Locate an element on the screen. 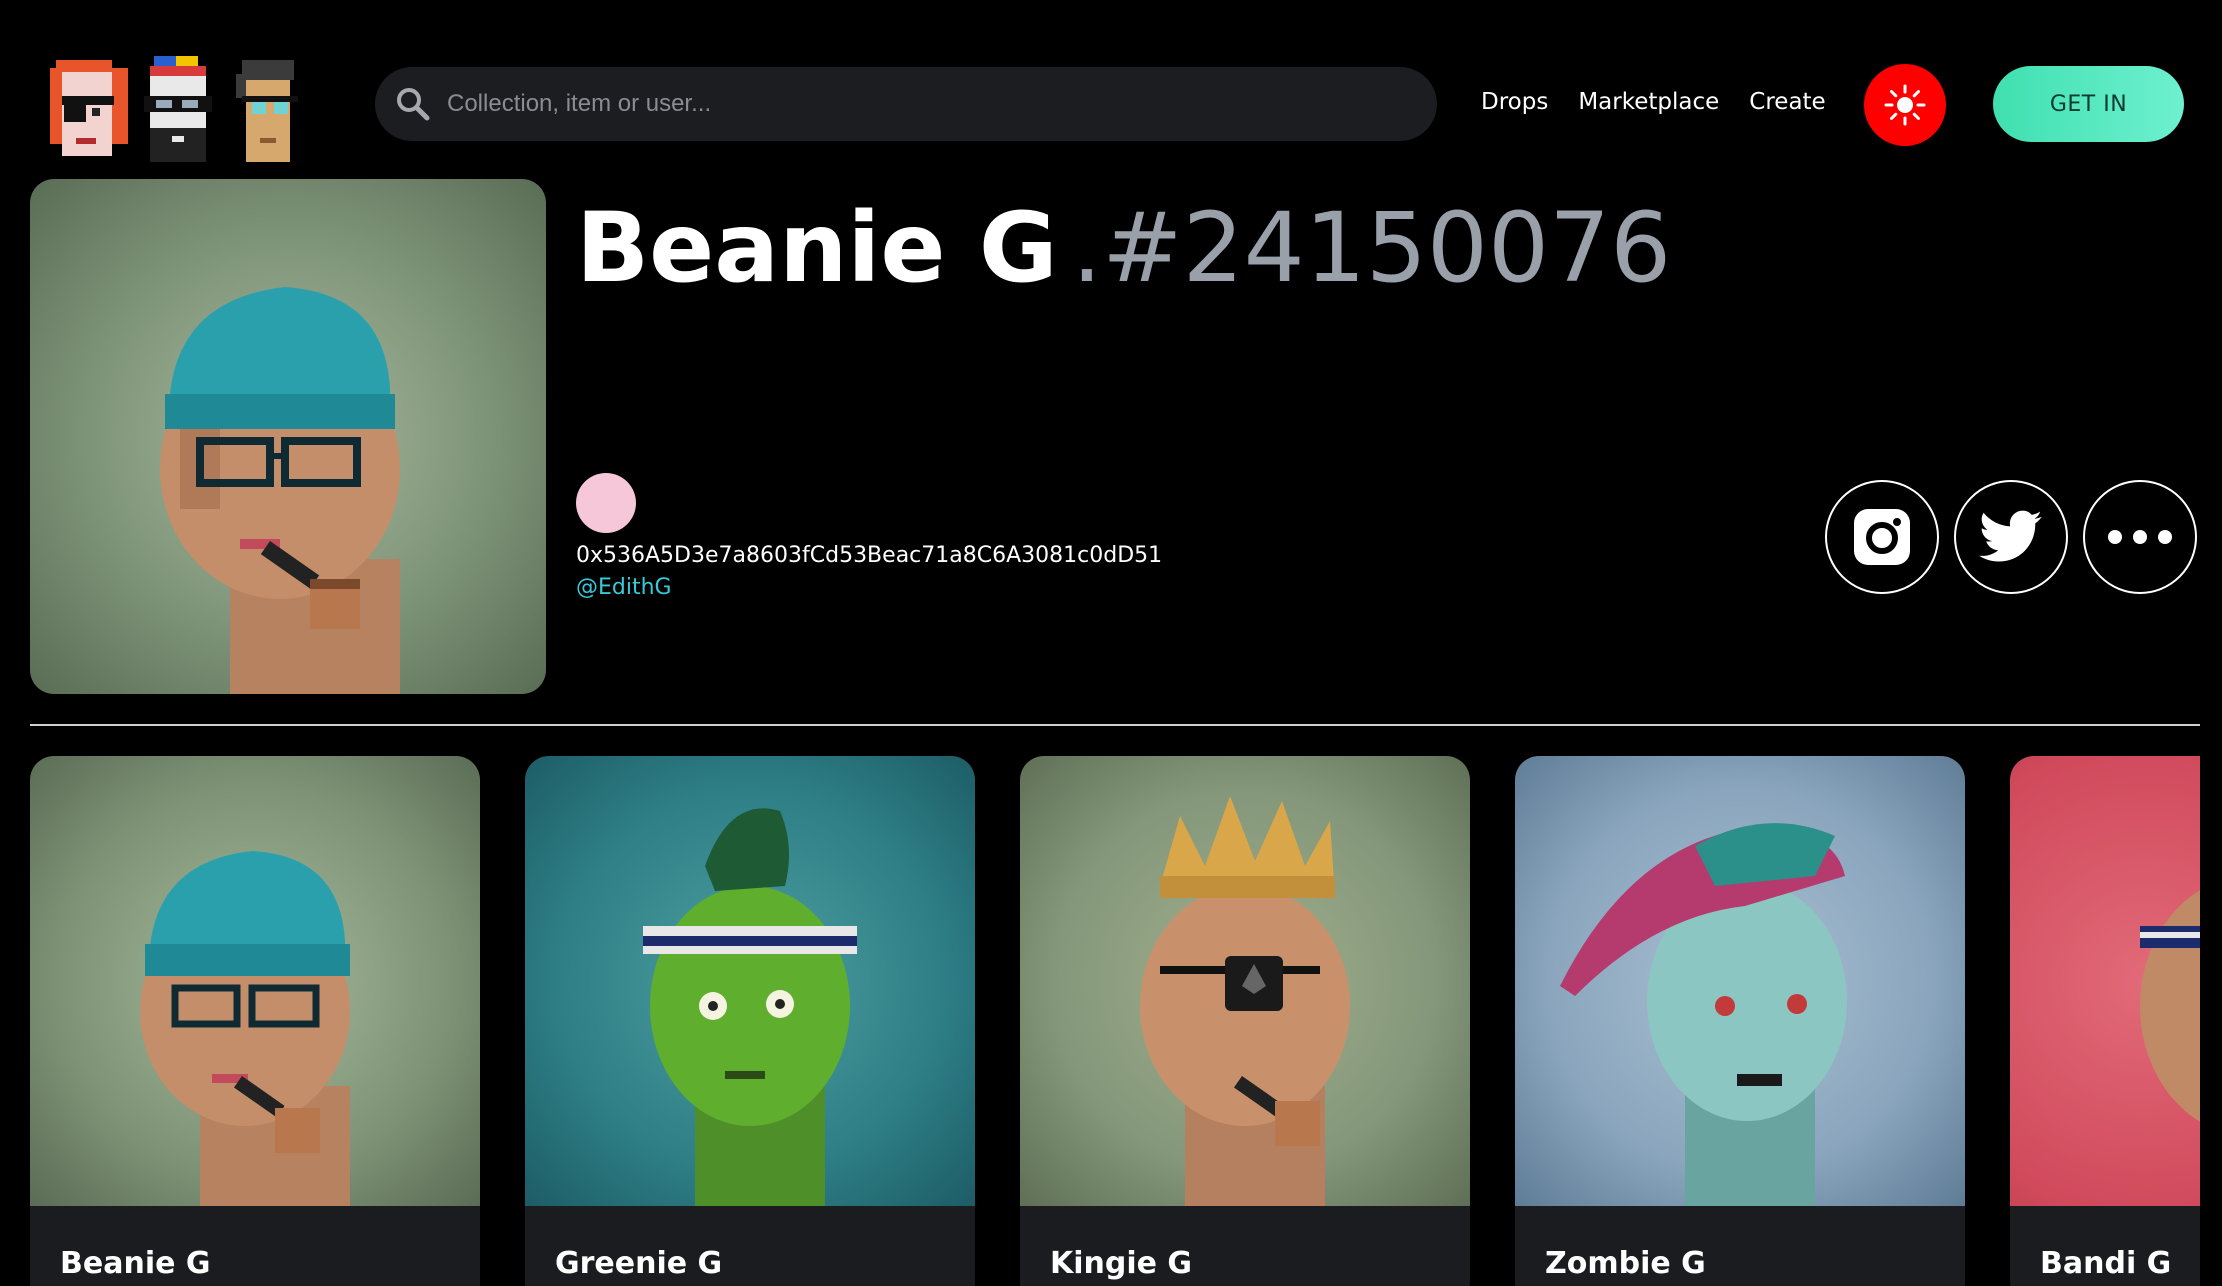 Image resolution: width=2222 pixels, height=1286 pixels. main-nav: Drops Marketplace Create is located at coordinates (1653, 102).